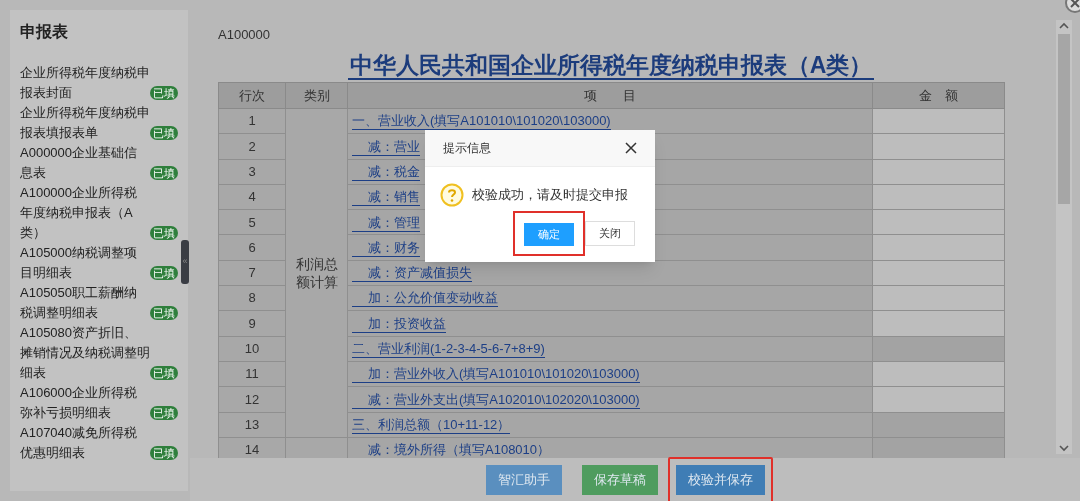 This screenshot has height=501, width=1080. I want to click on verify-button: 校验并保存, so click(720, 479).